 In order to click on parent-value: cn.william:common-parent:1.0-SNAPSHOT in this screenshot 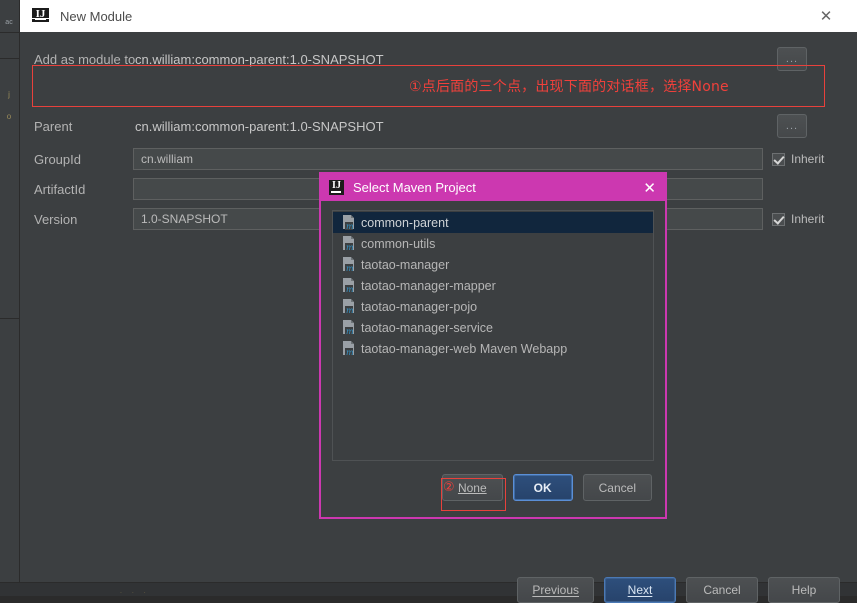, I will do `click(259, 126)`.